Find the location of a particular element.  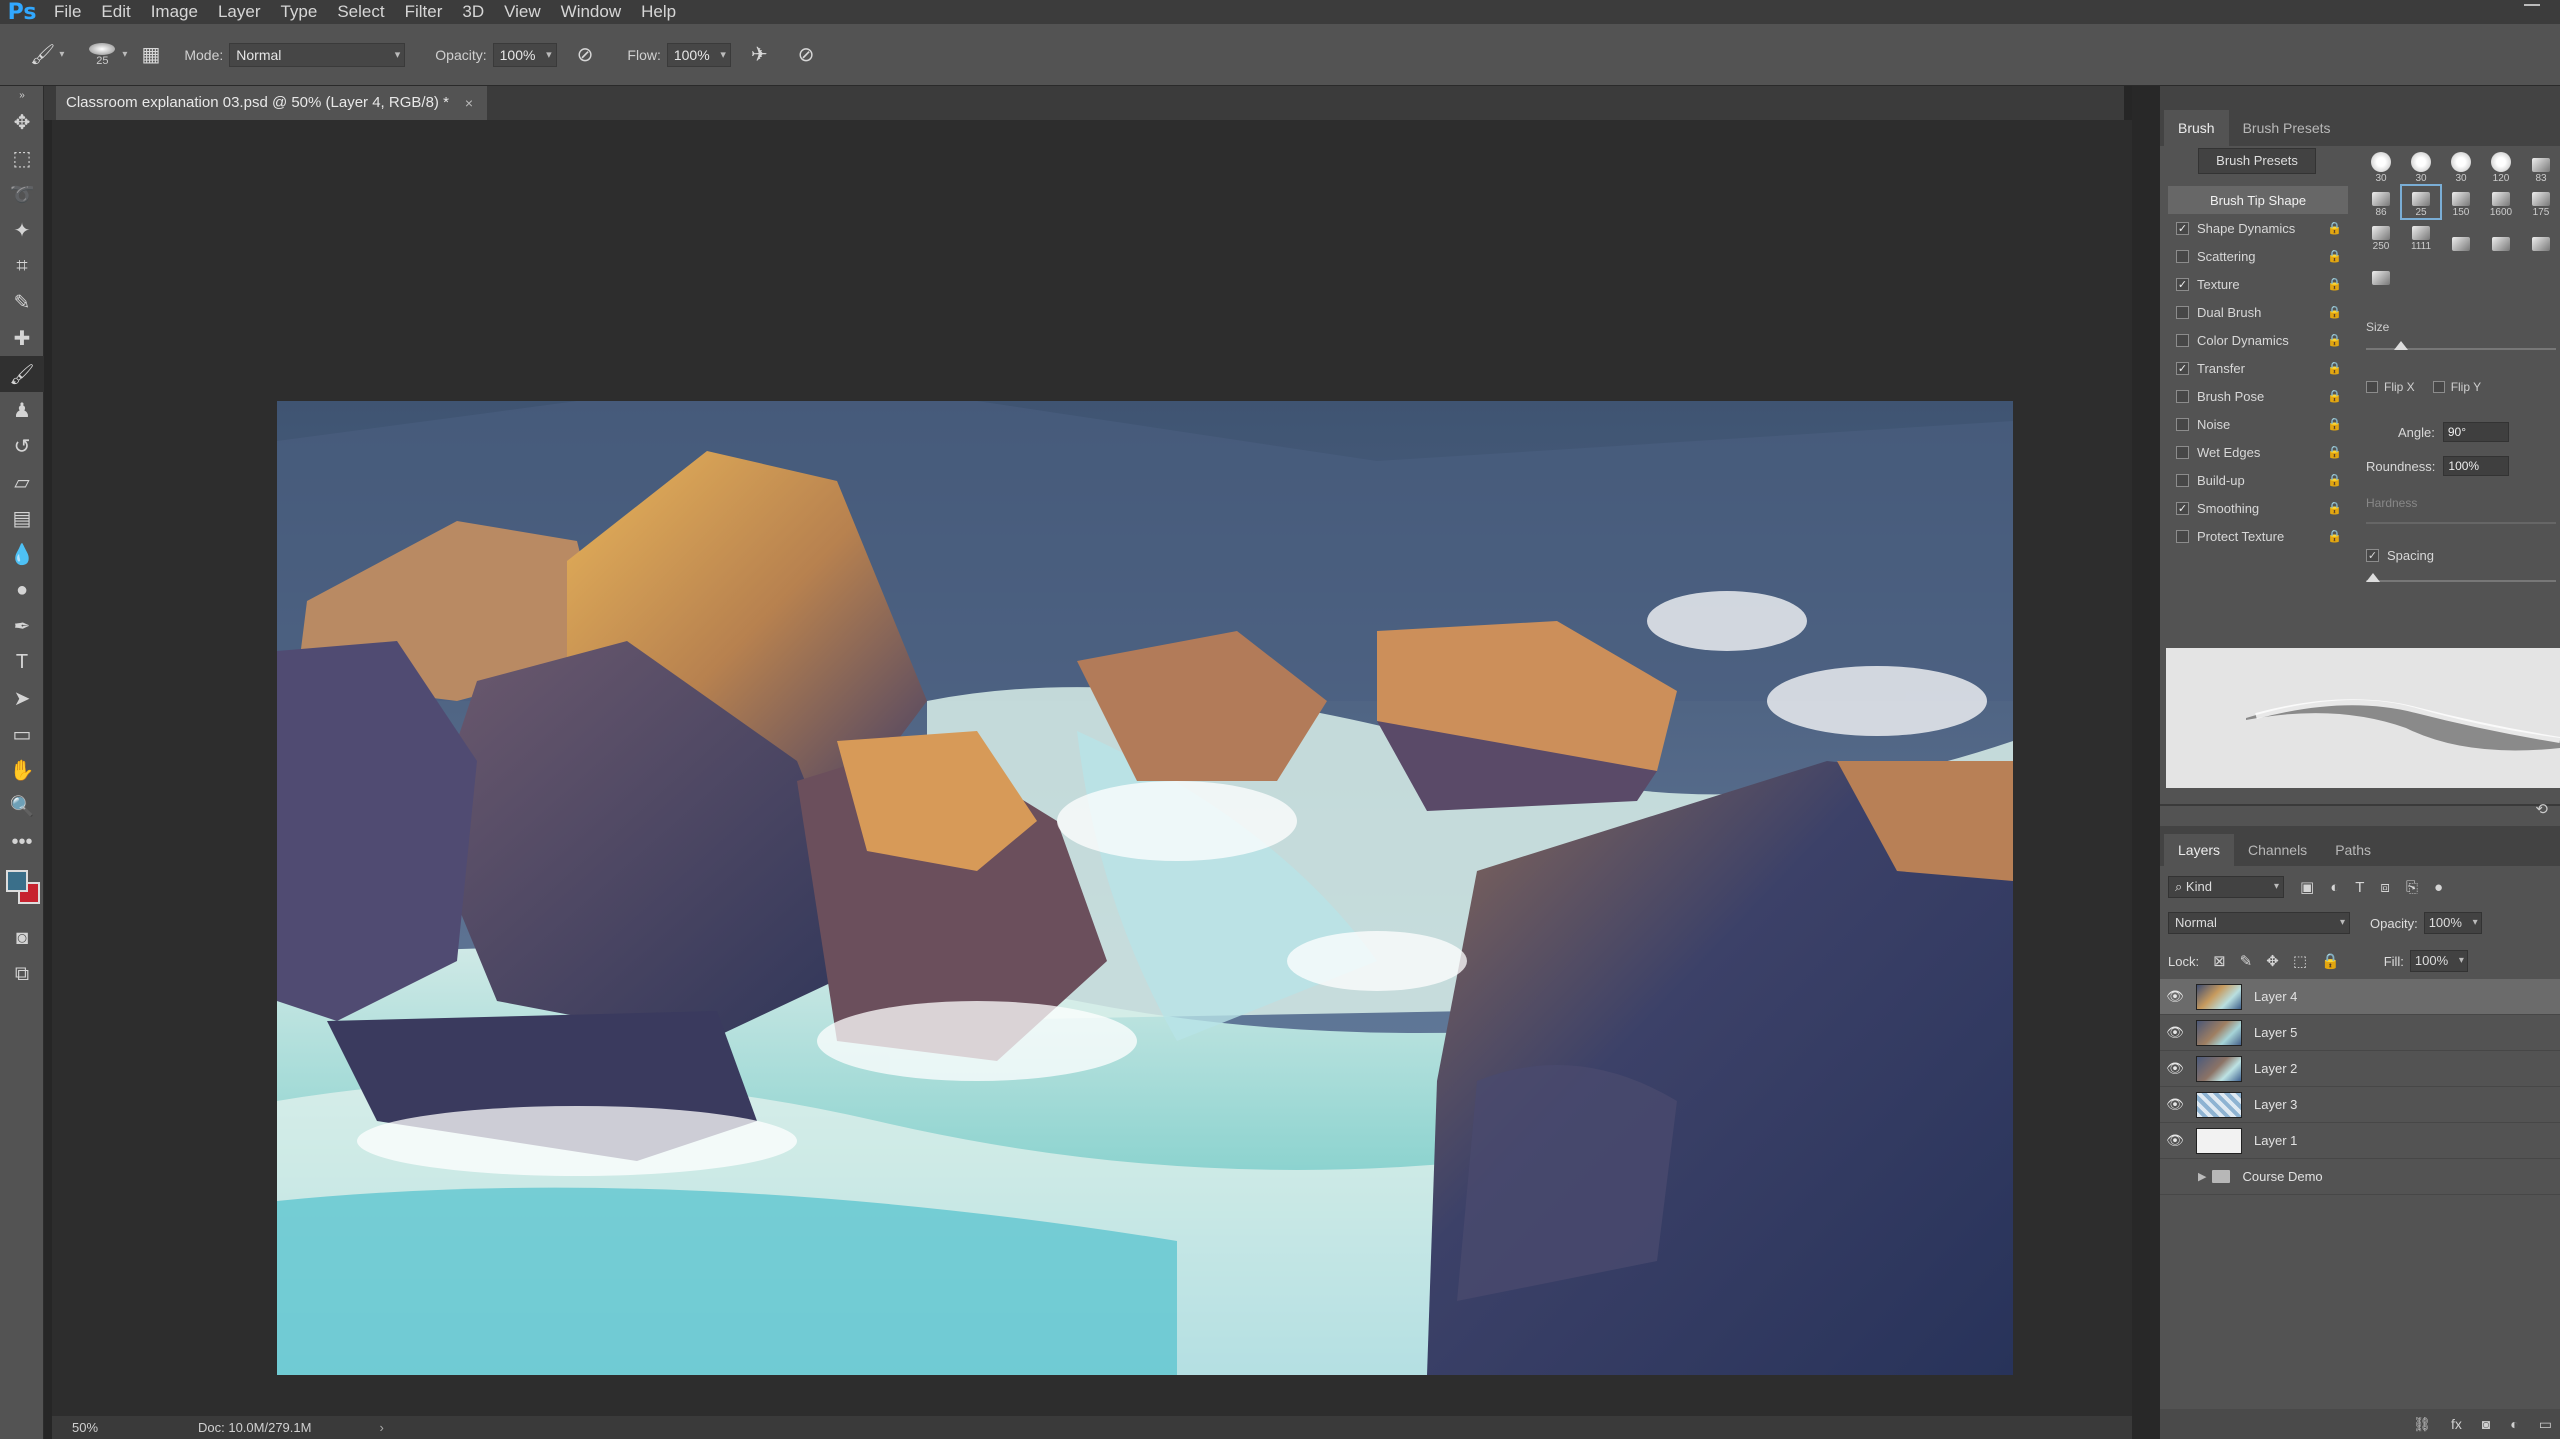

hand-tool-icon: ✋ is located at coordinates (22, 770).